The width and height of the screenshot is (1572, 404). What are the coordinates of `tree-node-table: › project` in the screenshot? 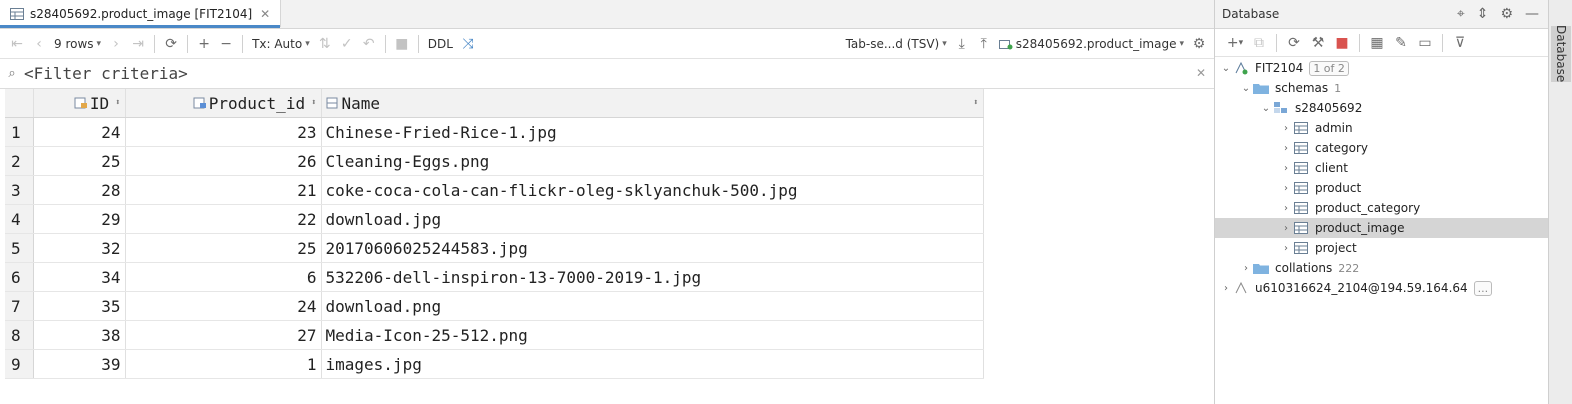 It's located at (1382, 248).